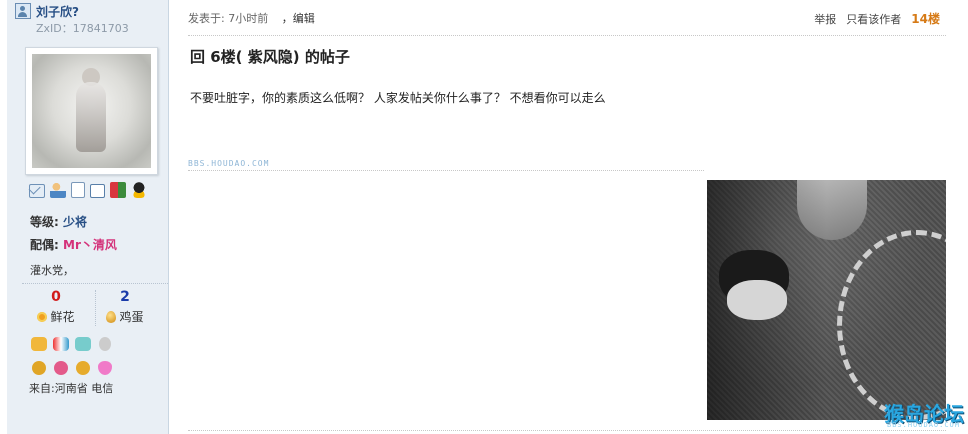  I want to click on user-spouse: 配偶: Mr丶清风, so click(73, 245).